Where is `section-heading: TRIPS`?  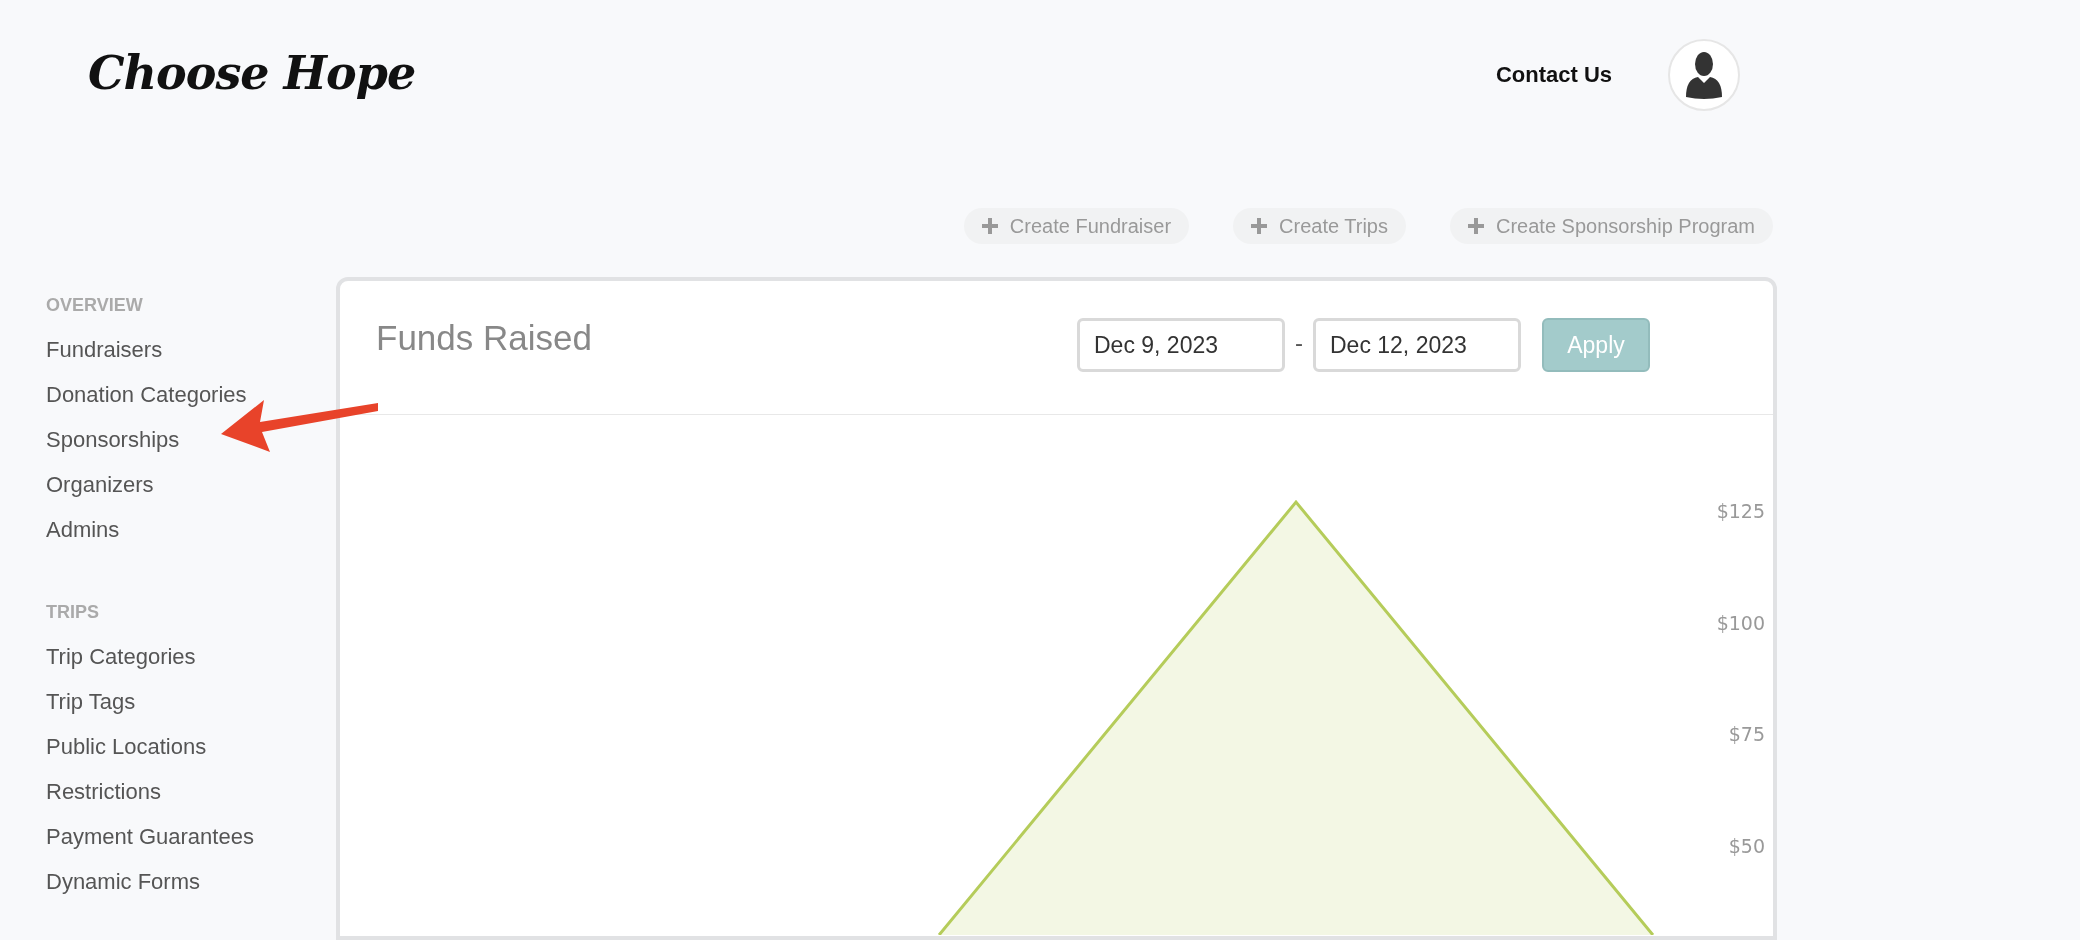
section-heading: TRIPS is located at coordinates (73, 612).